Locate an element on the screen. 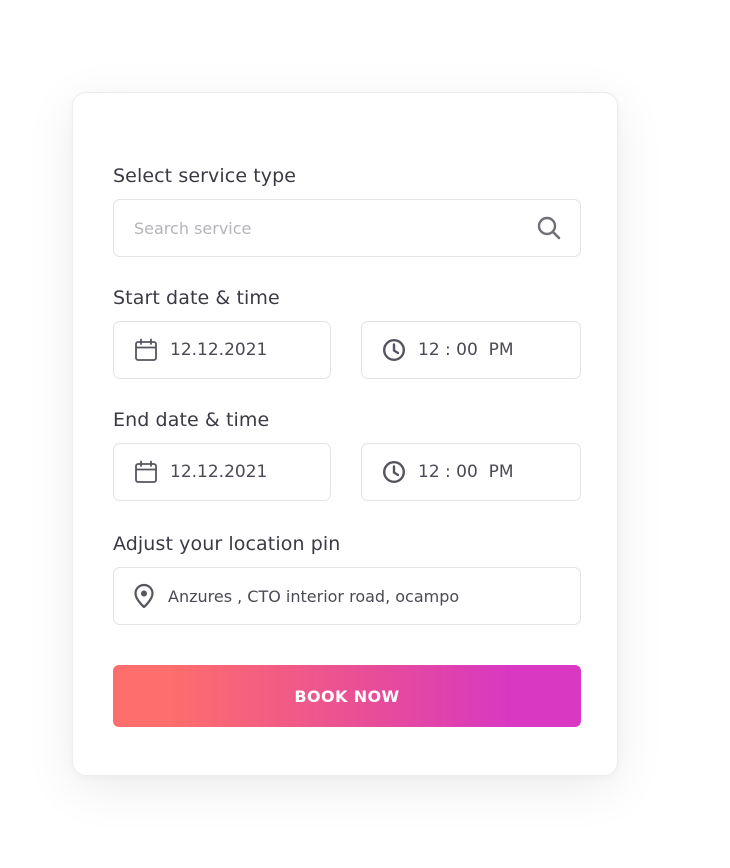  end-time-field: 12 : 00 PM is located at coordinates (471, 472).